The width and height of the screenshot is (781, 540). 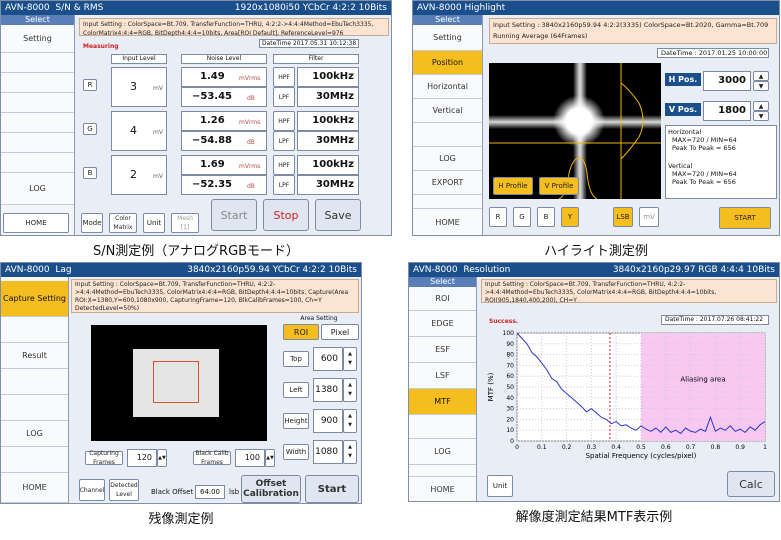 What do you see at coordinates (442, 402) in the screenshot?
I see `sidebar-item-mtf: MTF` at bounding box center [442, 402].